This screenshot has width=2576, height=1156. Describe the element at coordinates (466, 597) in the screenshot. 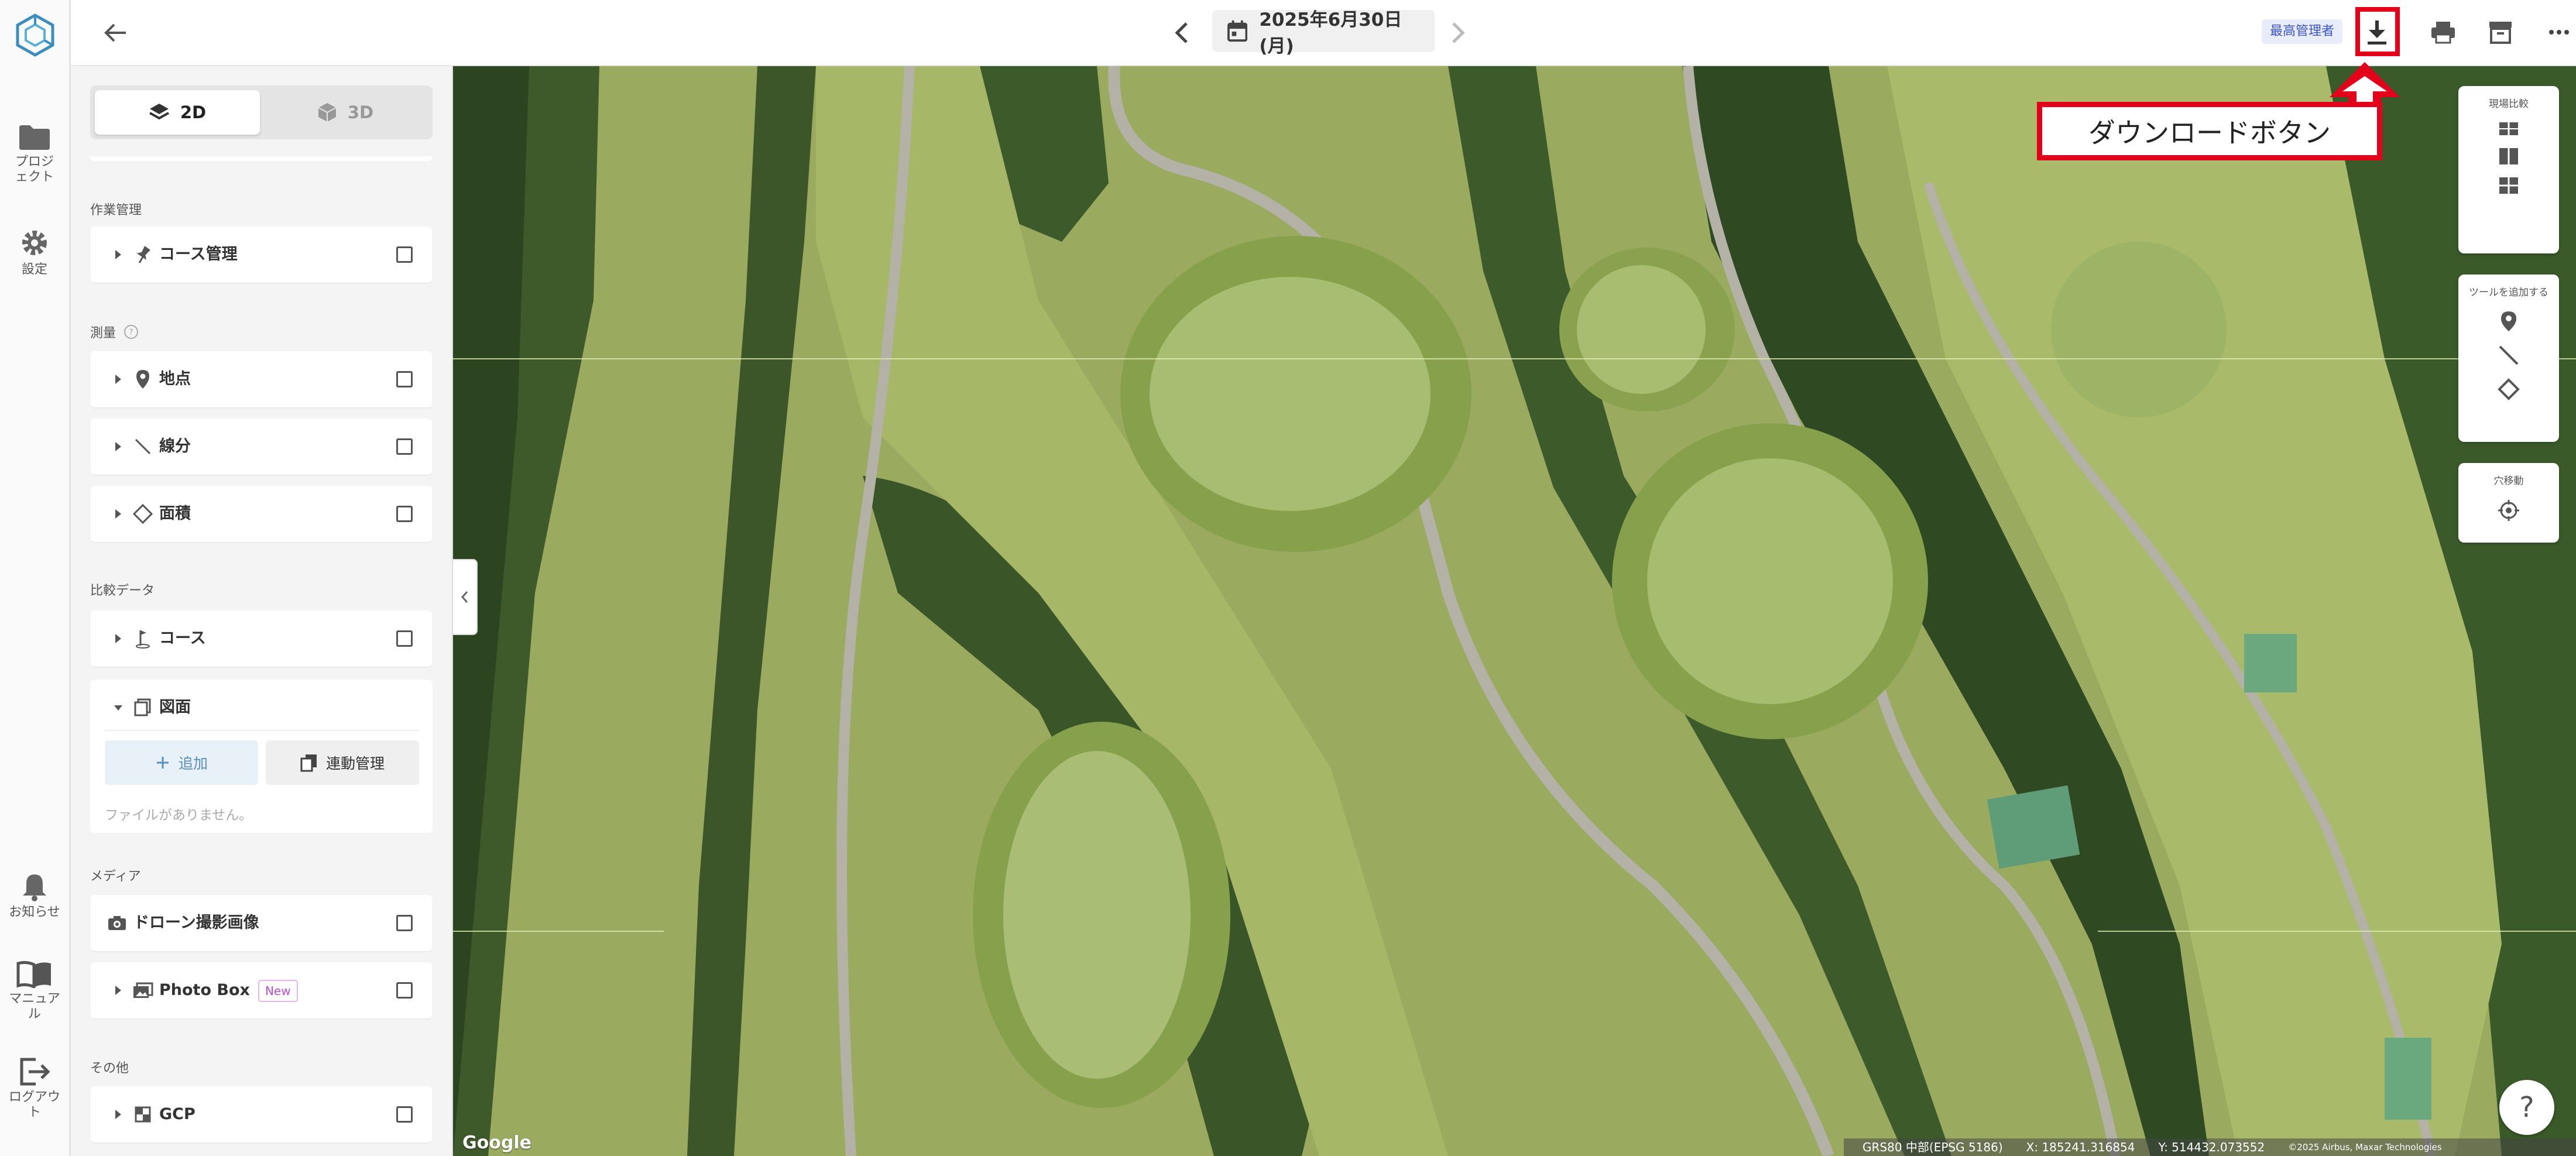

I see `collapse-panel-button` at that location.